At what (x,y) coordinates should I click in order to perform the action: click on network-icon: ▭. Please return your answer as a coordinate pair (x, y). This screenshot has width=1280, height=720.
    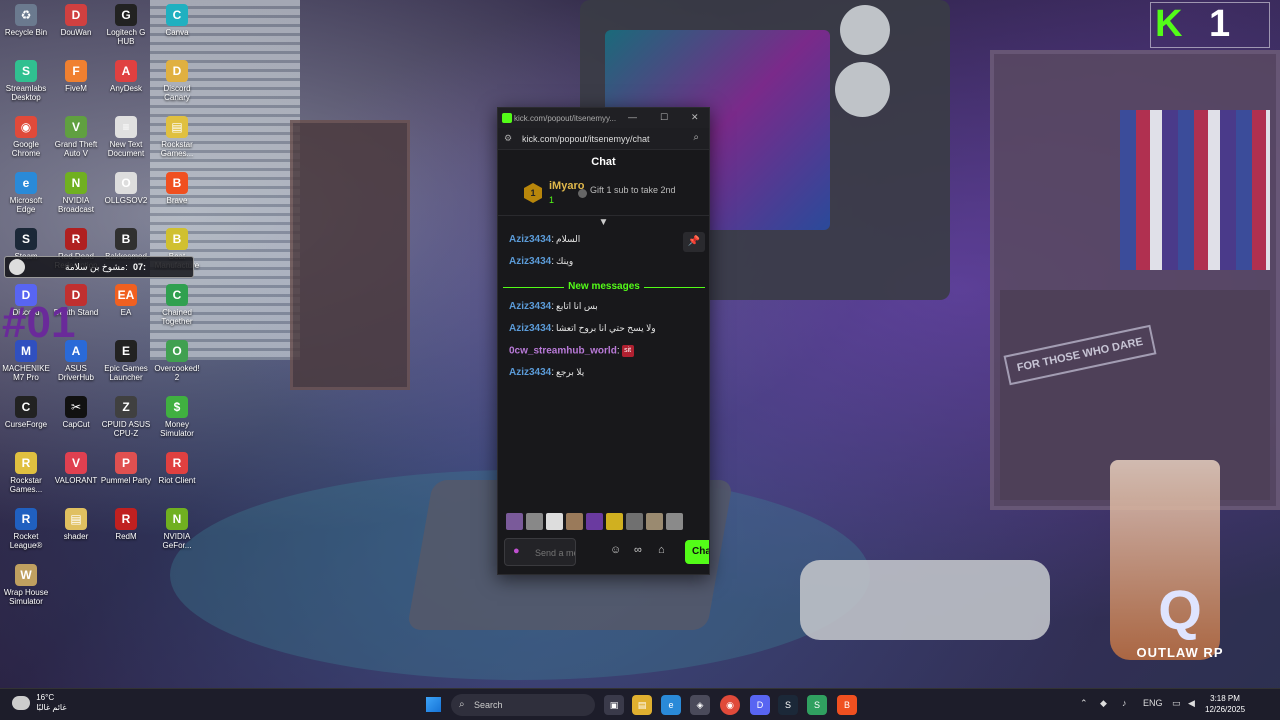
    Looking at the image, I should click on (1176, 703).